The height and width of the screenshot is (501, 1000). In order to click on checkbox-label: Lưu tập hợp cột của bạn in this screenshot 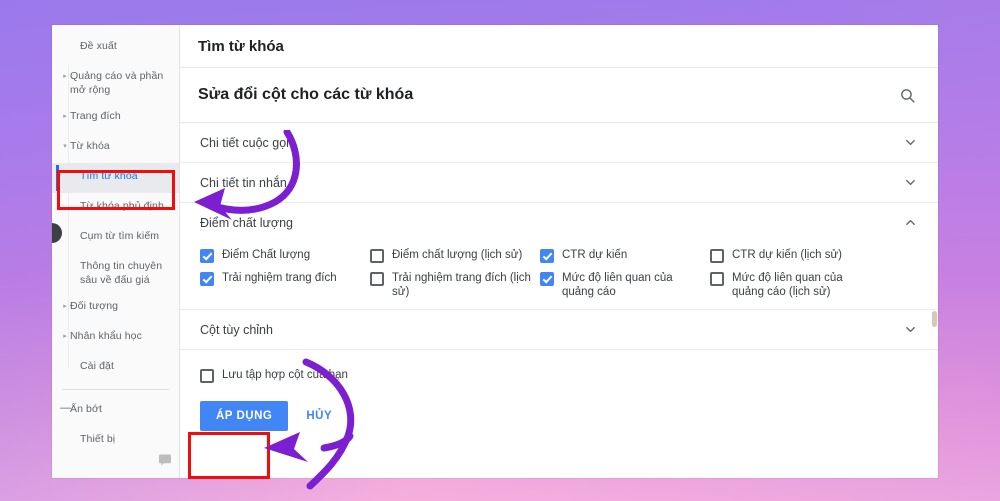, I will do `click(285, 375)`.